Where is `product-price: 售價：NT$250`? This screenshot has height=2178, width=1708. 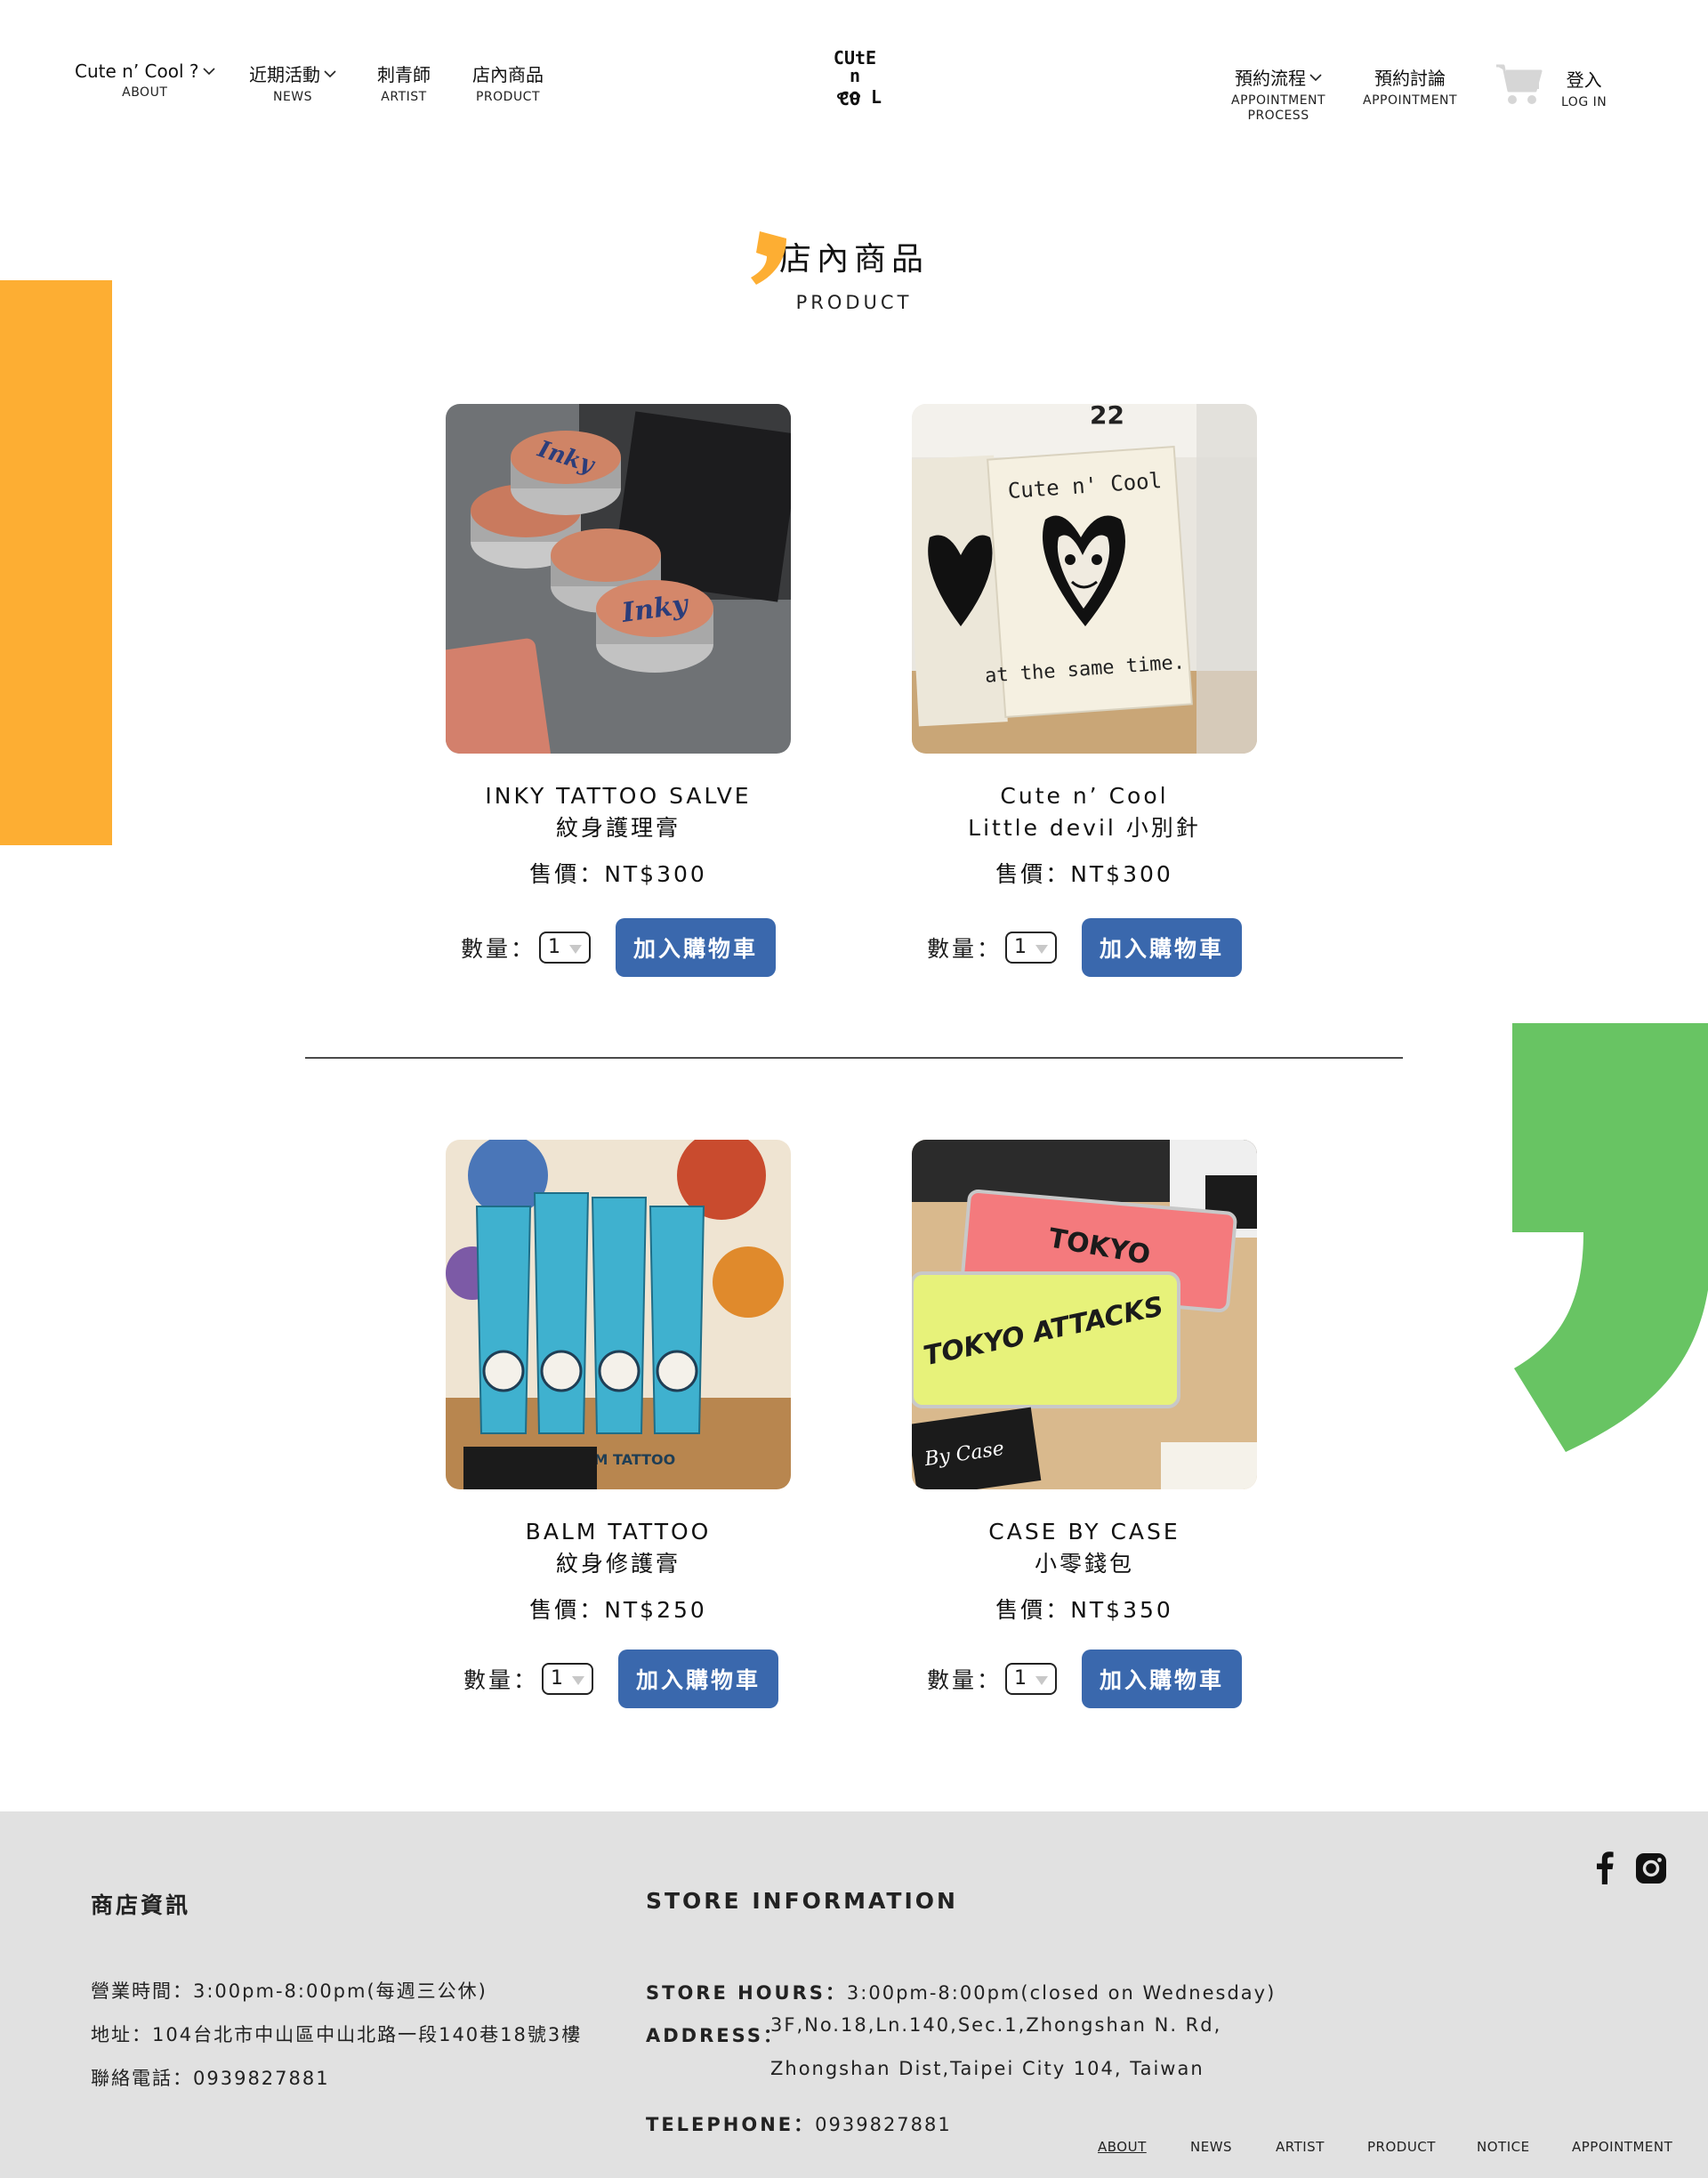
product-price: 售價：NT$250 is located at coordinates (618, 1610).